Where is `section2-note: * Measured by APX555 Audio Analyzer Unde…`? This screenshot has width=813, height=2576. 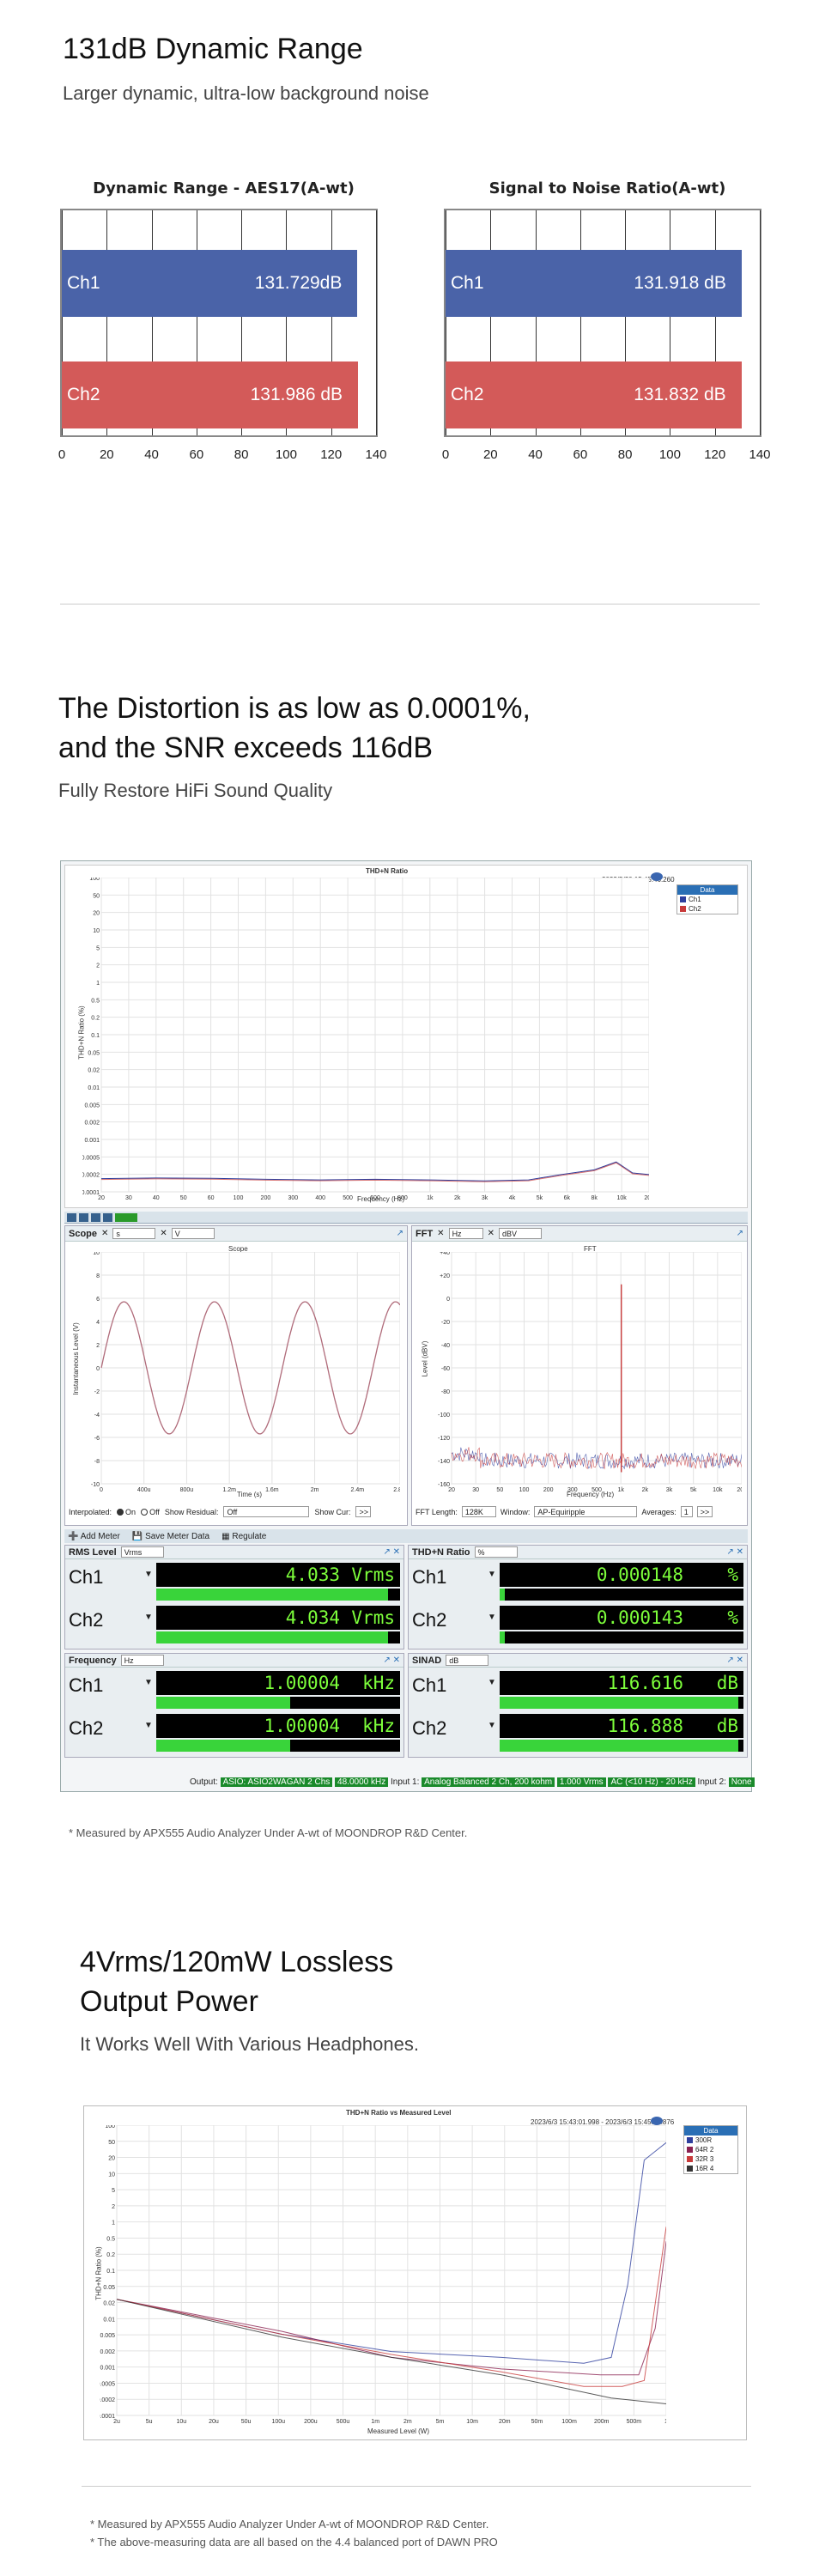
section2-note: * Measured by APX555 Audio Analyzer Unde… is located at coordinates (268, 1833).